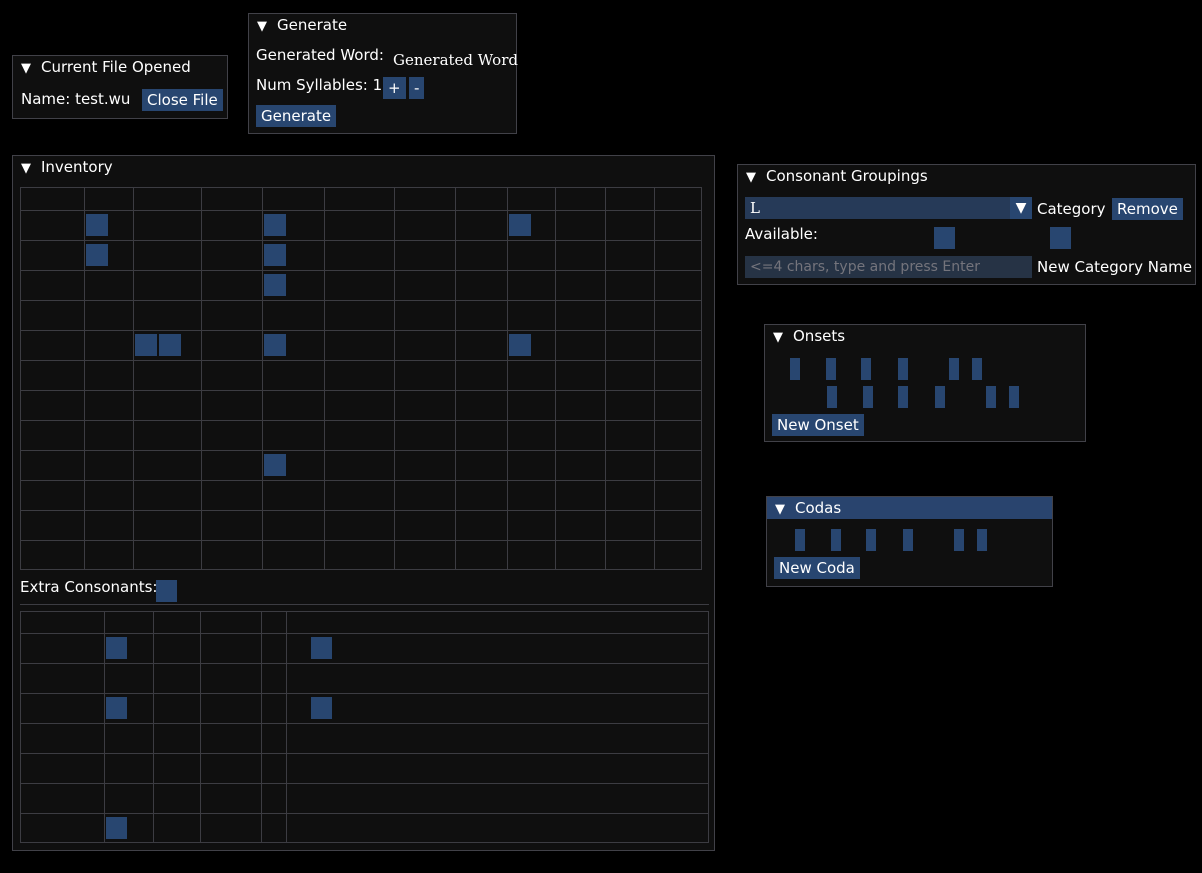  I want to click on phoneme-b͡β, so click(127, 405).